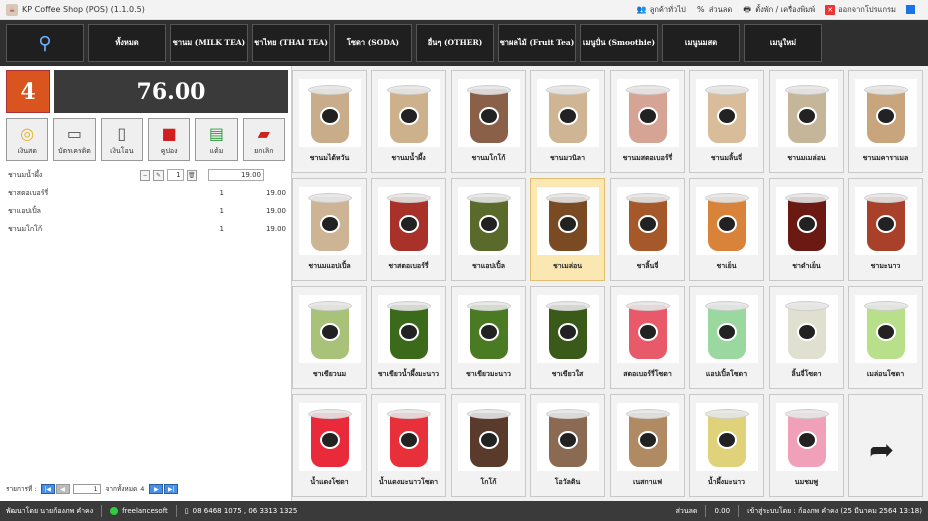  I want to click on payment-button-coins: ◎ เงินสด, so click(27, 139).